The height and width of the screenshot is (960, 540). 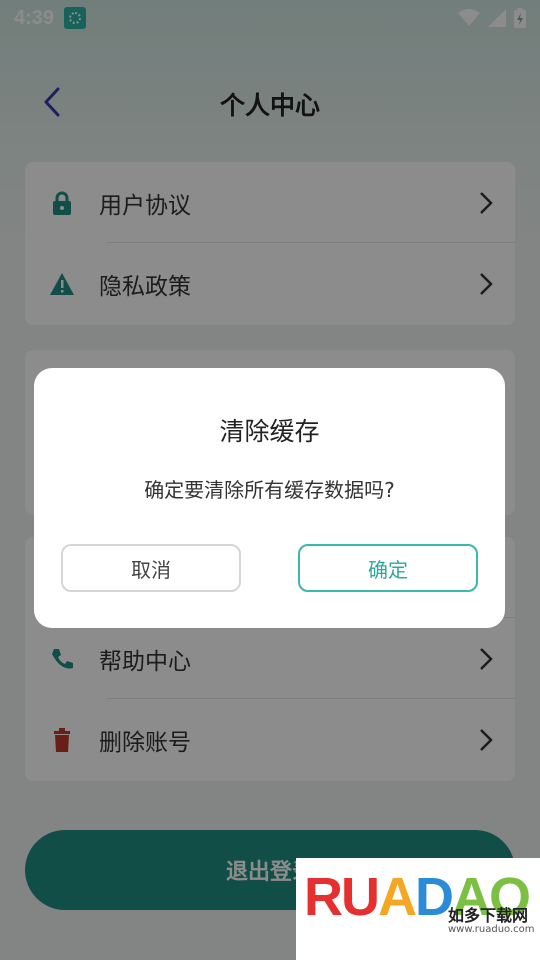 I want to click on dialog-title: 清除缓存, so click(x=269, y=431).